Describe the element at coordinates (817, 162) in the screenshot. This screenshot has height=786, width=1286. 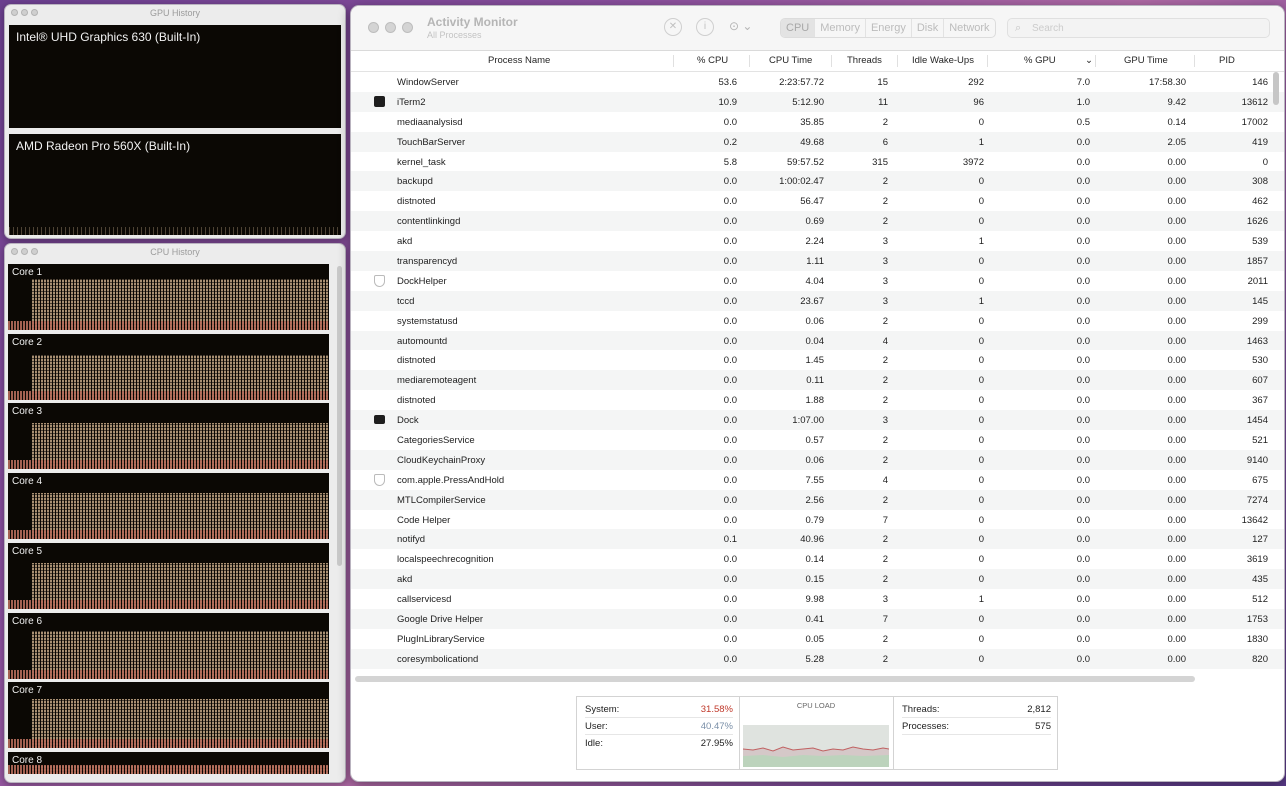
I see `table-row: kernel_task 5.8 59:57.52 315 3972 0.0 0.00 0` at that location.